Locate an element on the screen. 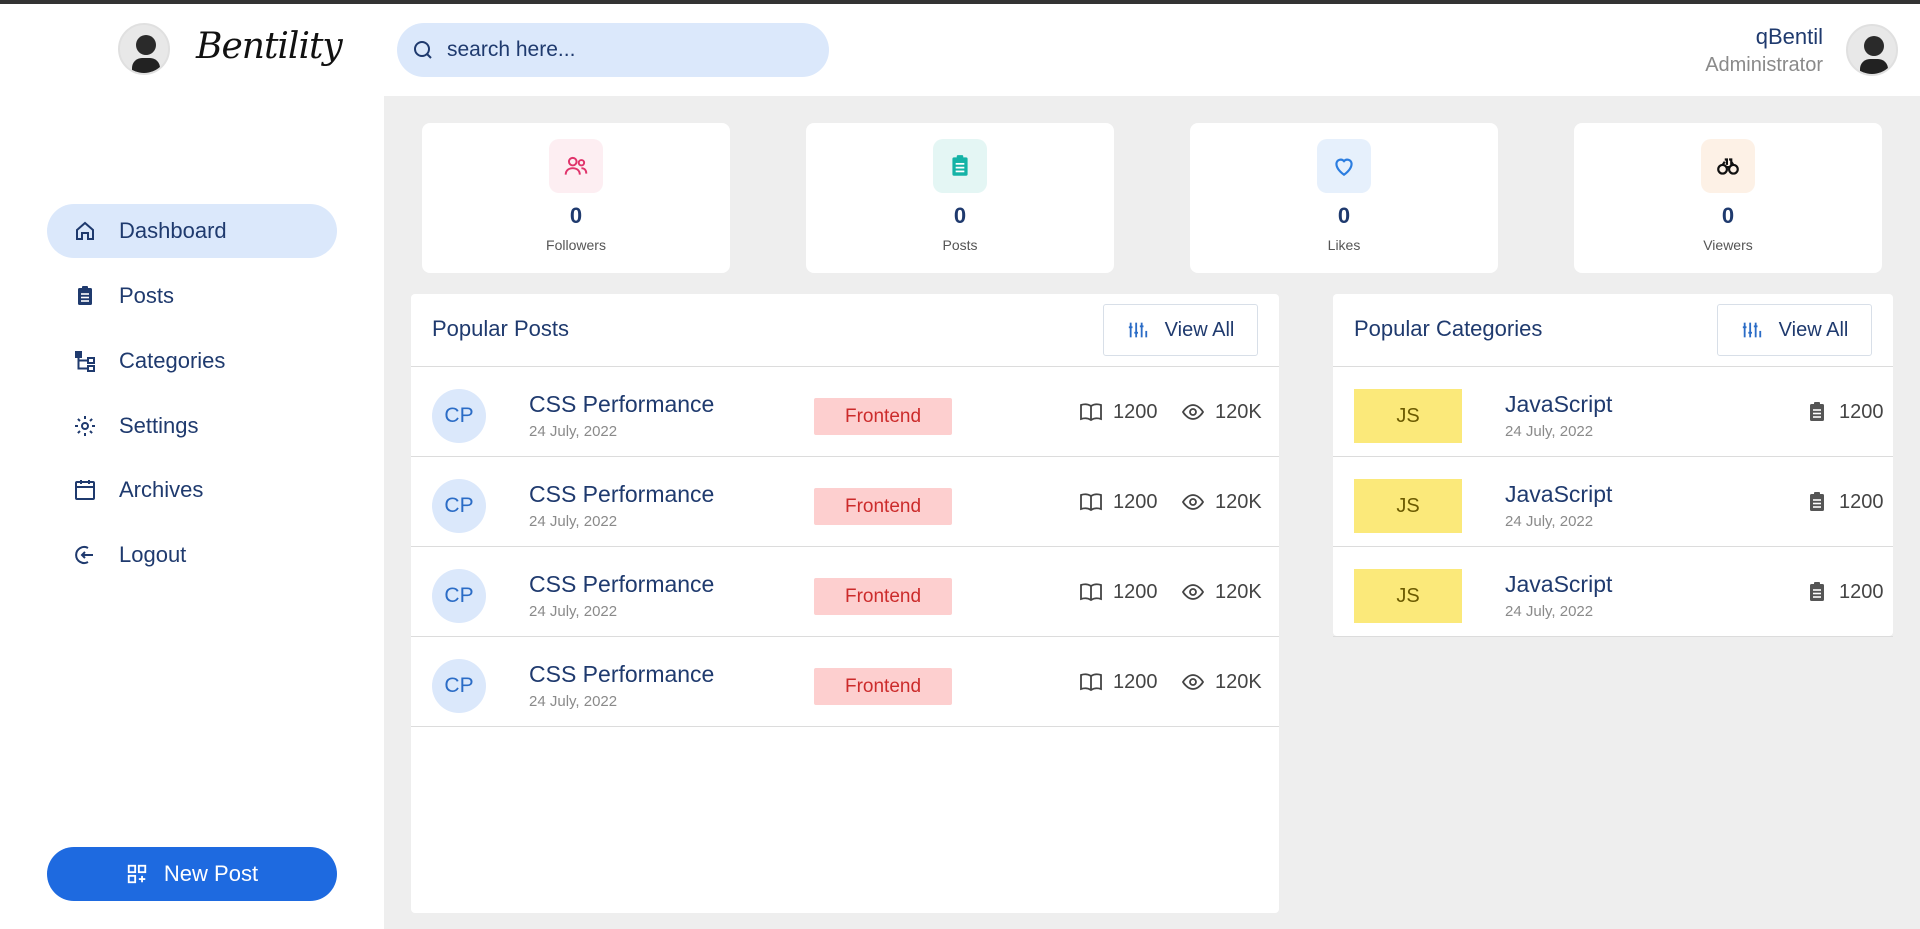  sidebar-item-dashboard: Dashboard is located at coordinates (192, 231).